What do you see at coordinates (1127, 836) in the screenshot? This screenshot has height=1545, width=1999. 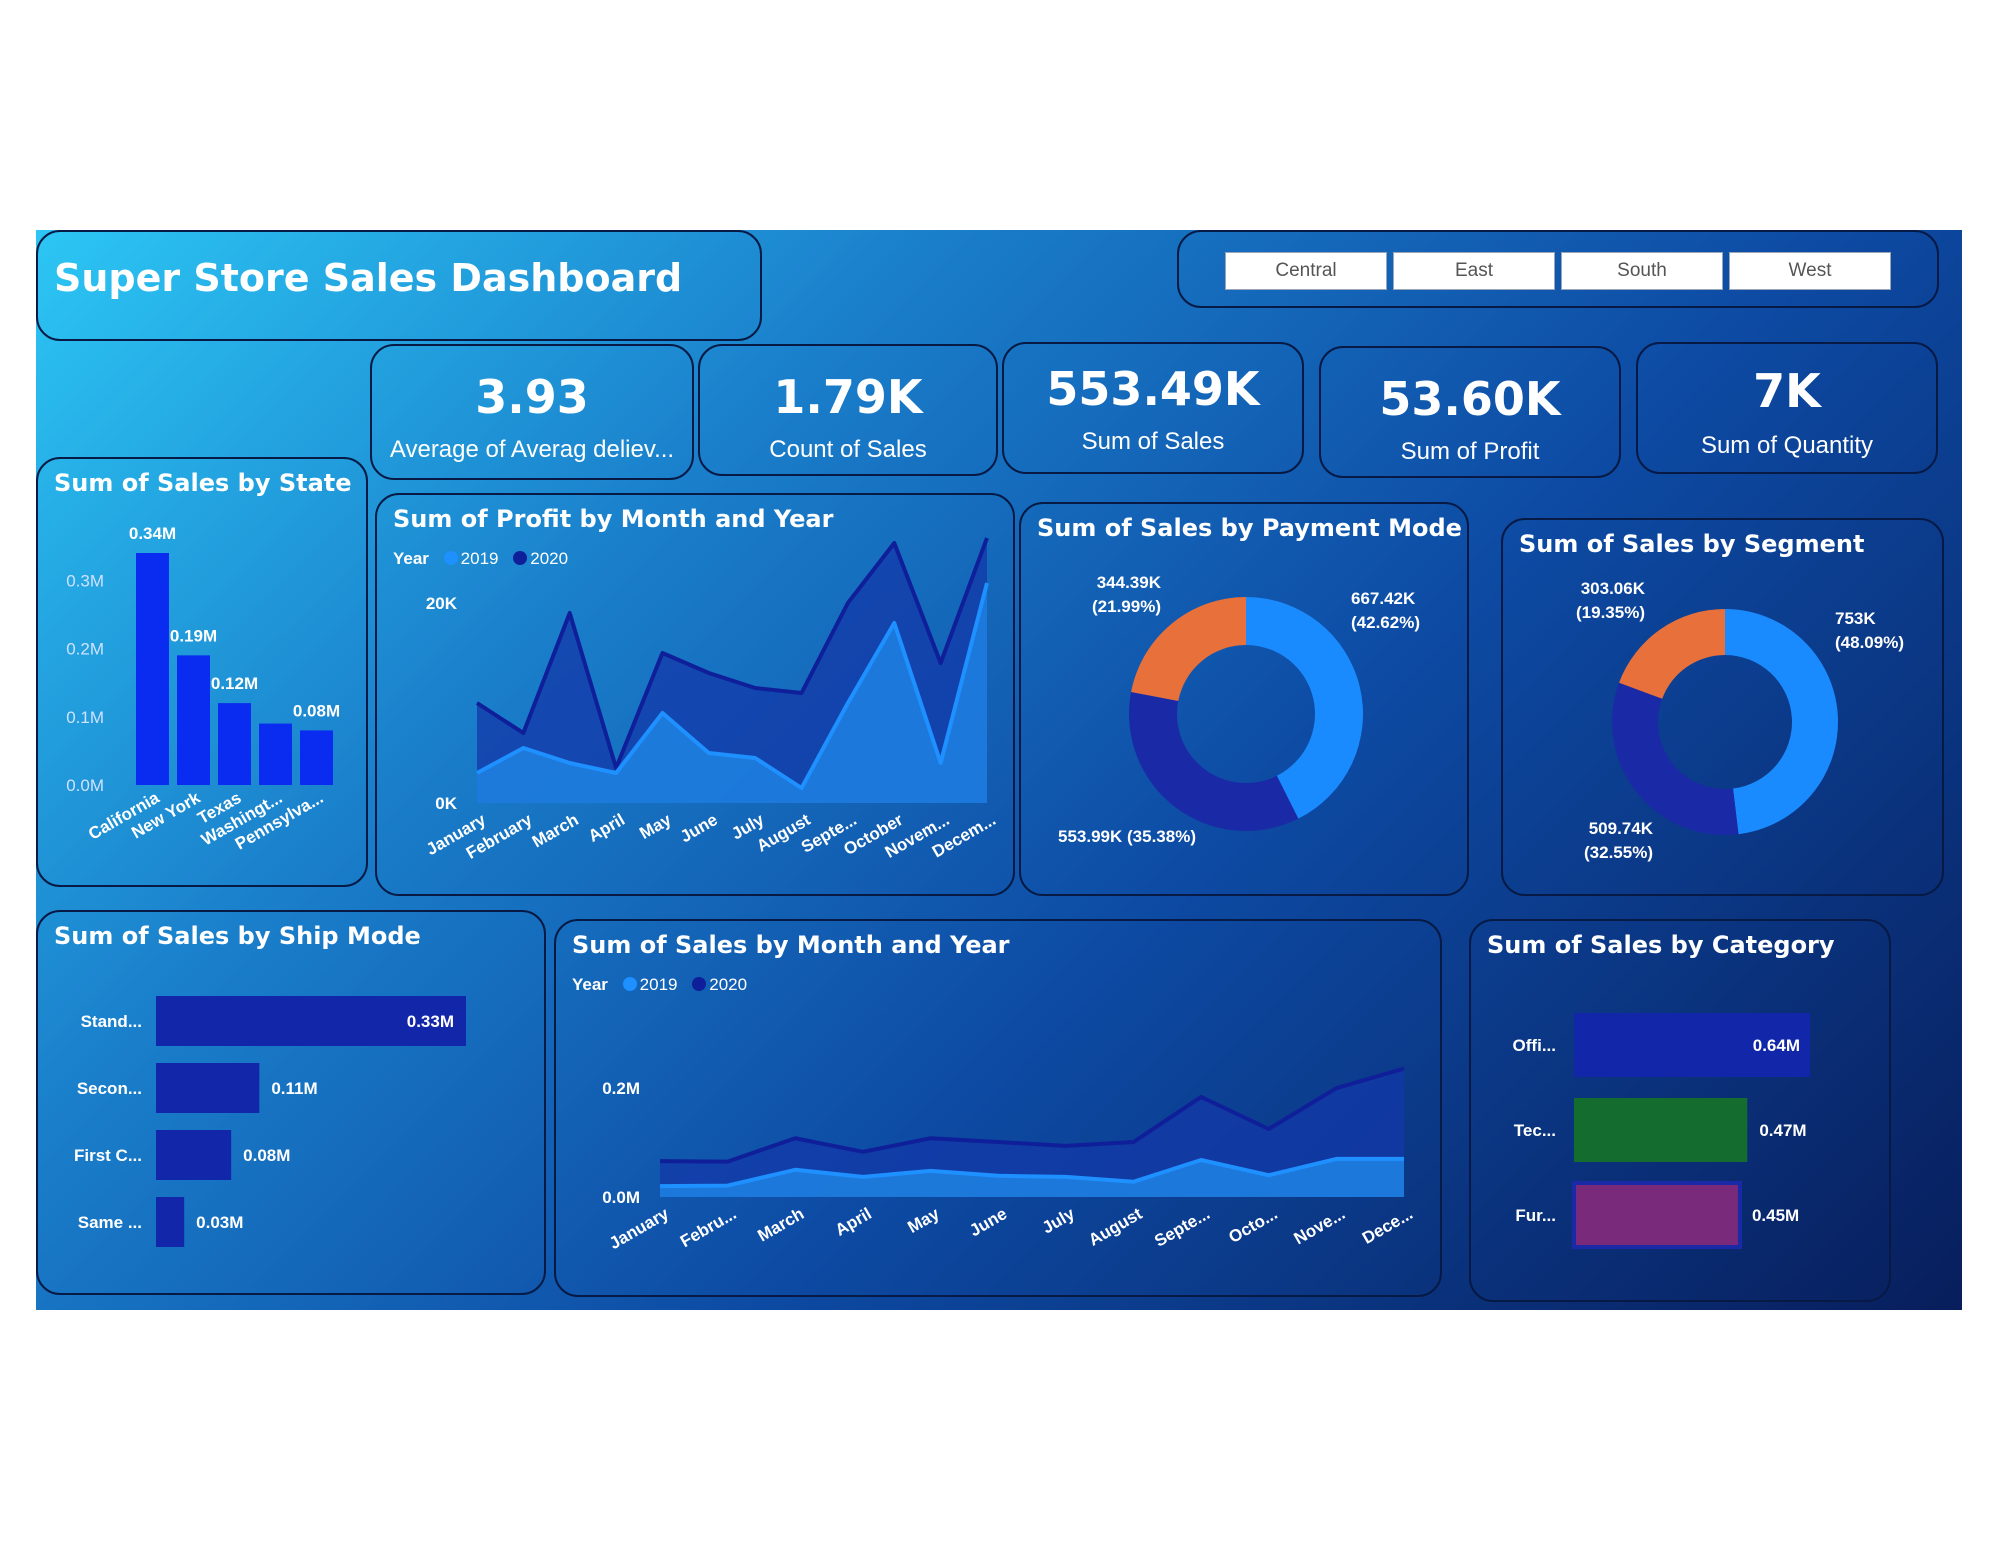 I see `data-label: 553.99K (35.38%)` at bounding box center [1127, 836].